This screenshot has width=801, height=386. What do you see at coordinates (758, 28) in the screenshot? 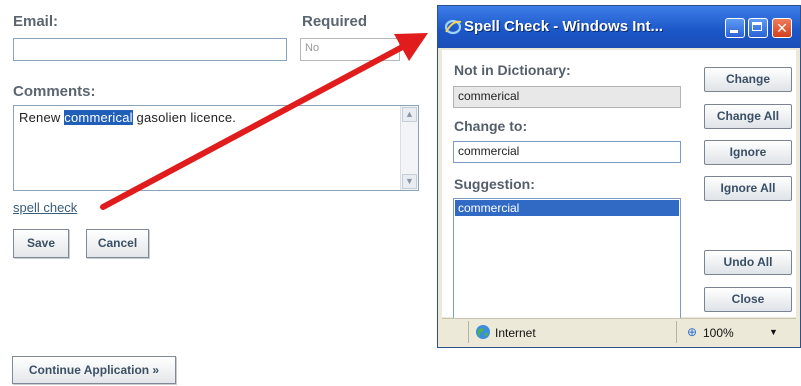
I see `maximize-button` at bounding box center [758, 28].